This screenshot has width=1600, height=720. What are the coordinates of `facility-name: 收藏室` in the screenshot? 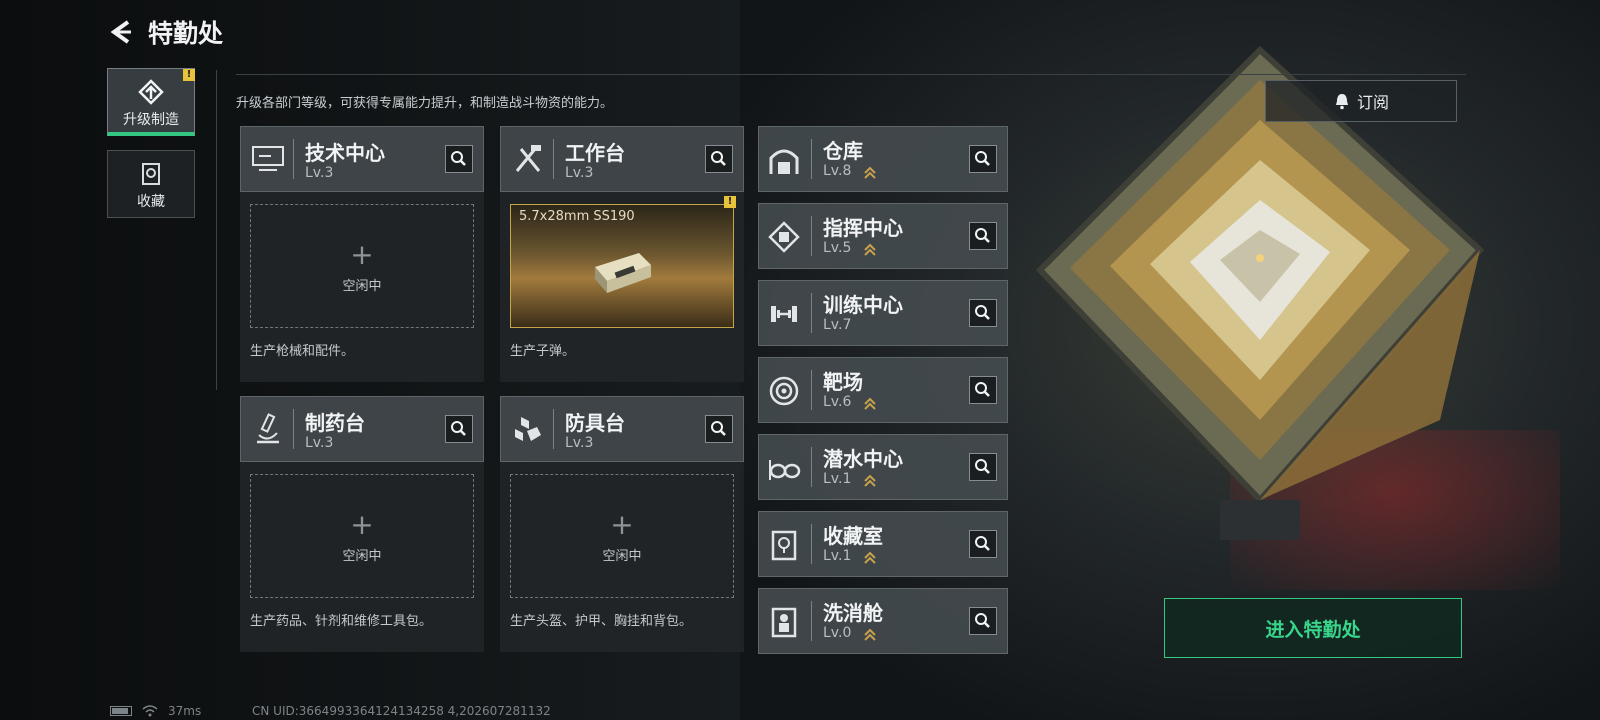 It's located at (853, 536).